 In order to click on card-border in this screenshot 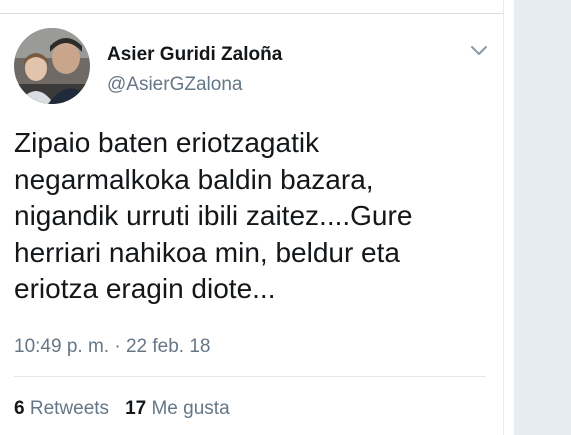, I will do `click(503, 217)`.